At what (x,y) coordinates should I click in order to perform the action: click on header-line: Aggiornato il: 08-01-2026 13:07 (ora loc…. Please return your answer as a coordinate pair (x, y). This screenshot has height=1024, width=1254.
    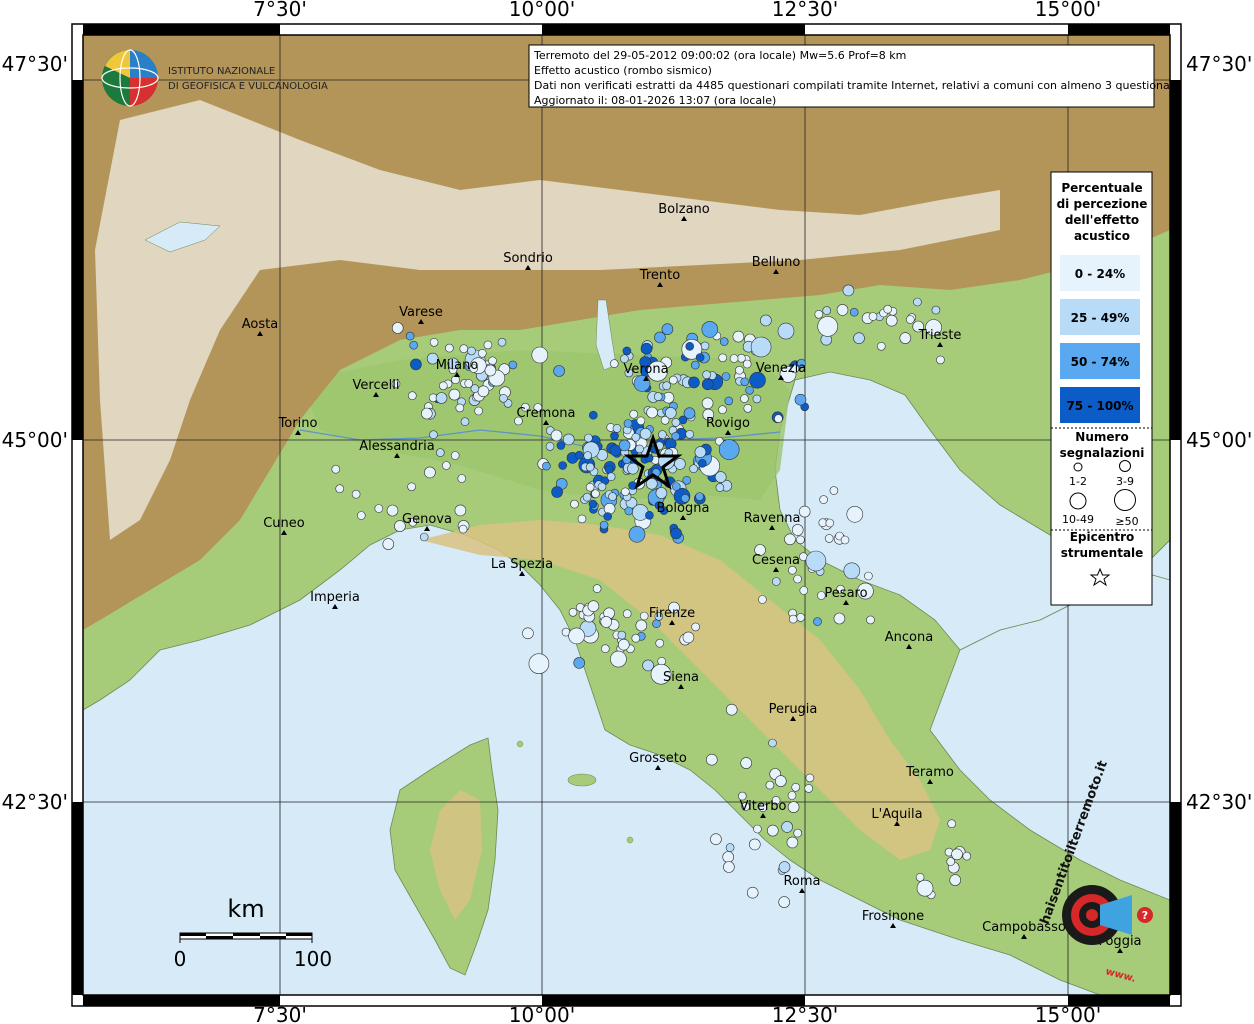
    Looking at the image, I should click on (655, 100).